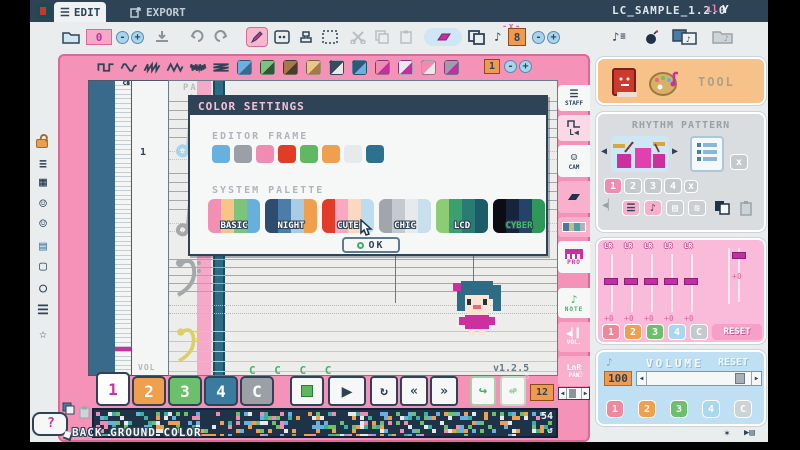 The image size is (800, 450). Describe the element at coordinates (158, 12) in the screenshot. I see `tab-export: EXPORT` at that location.